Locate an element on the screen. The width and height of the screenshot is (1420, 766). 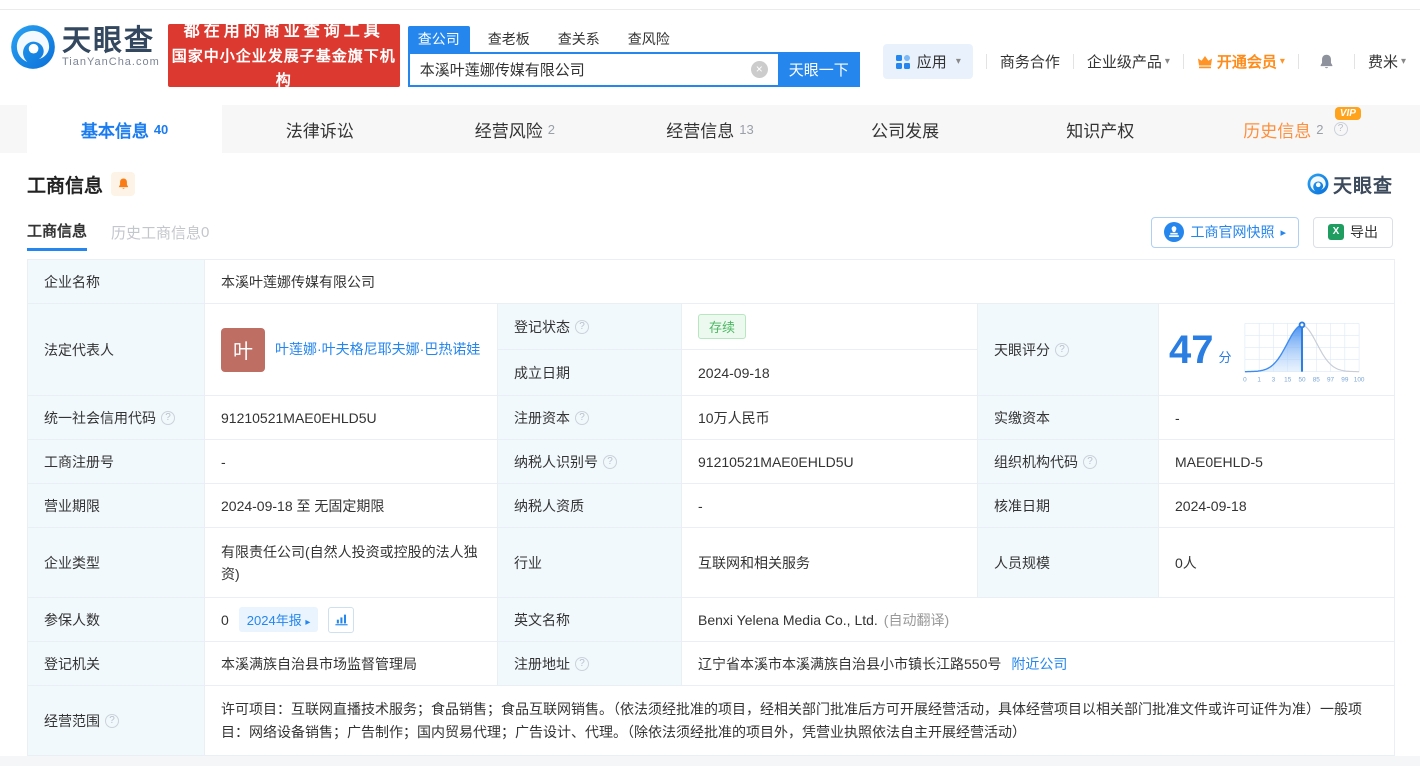
field-label: 工商注册号 is located at coordinates (116, 462).